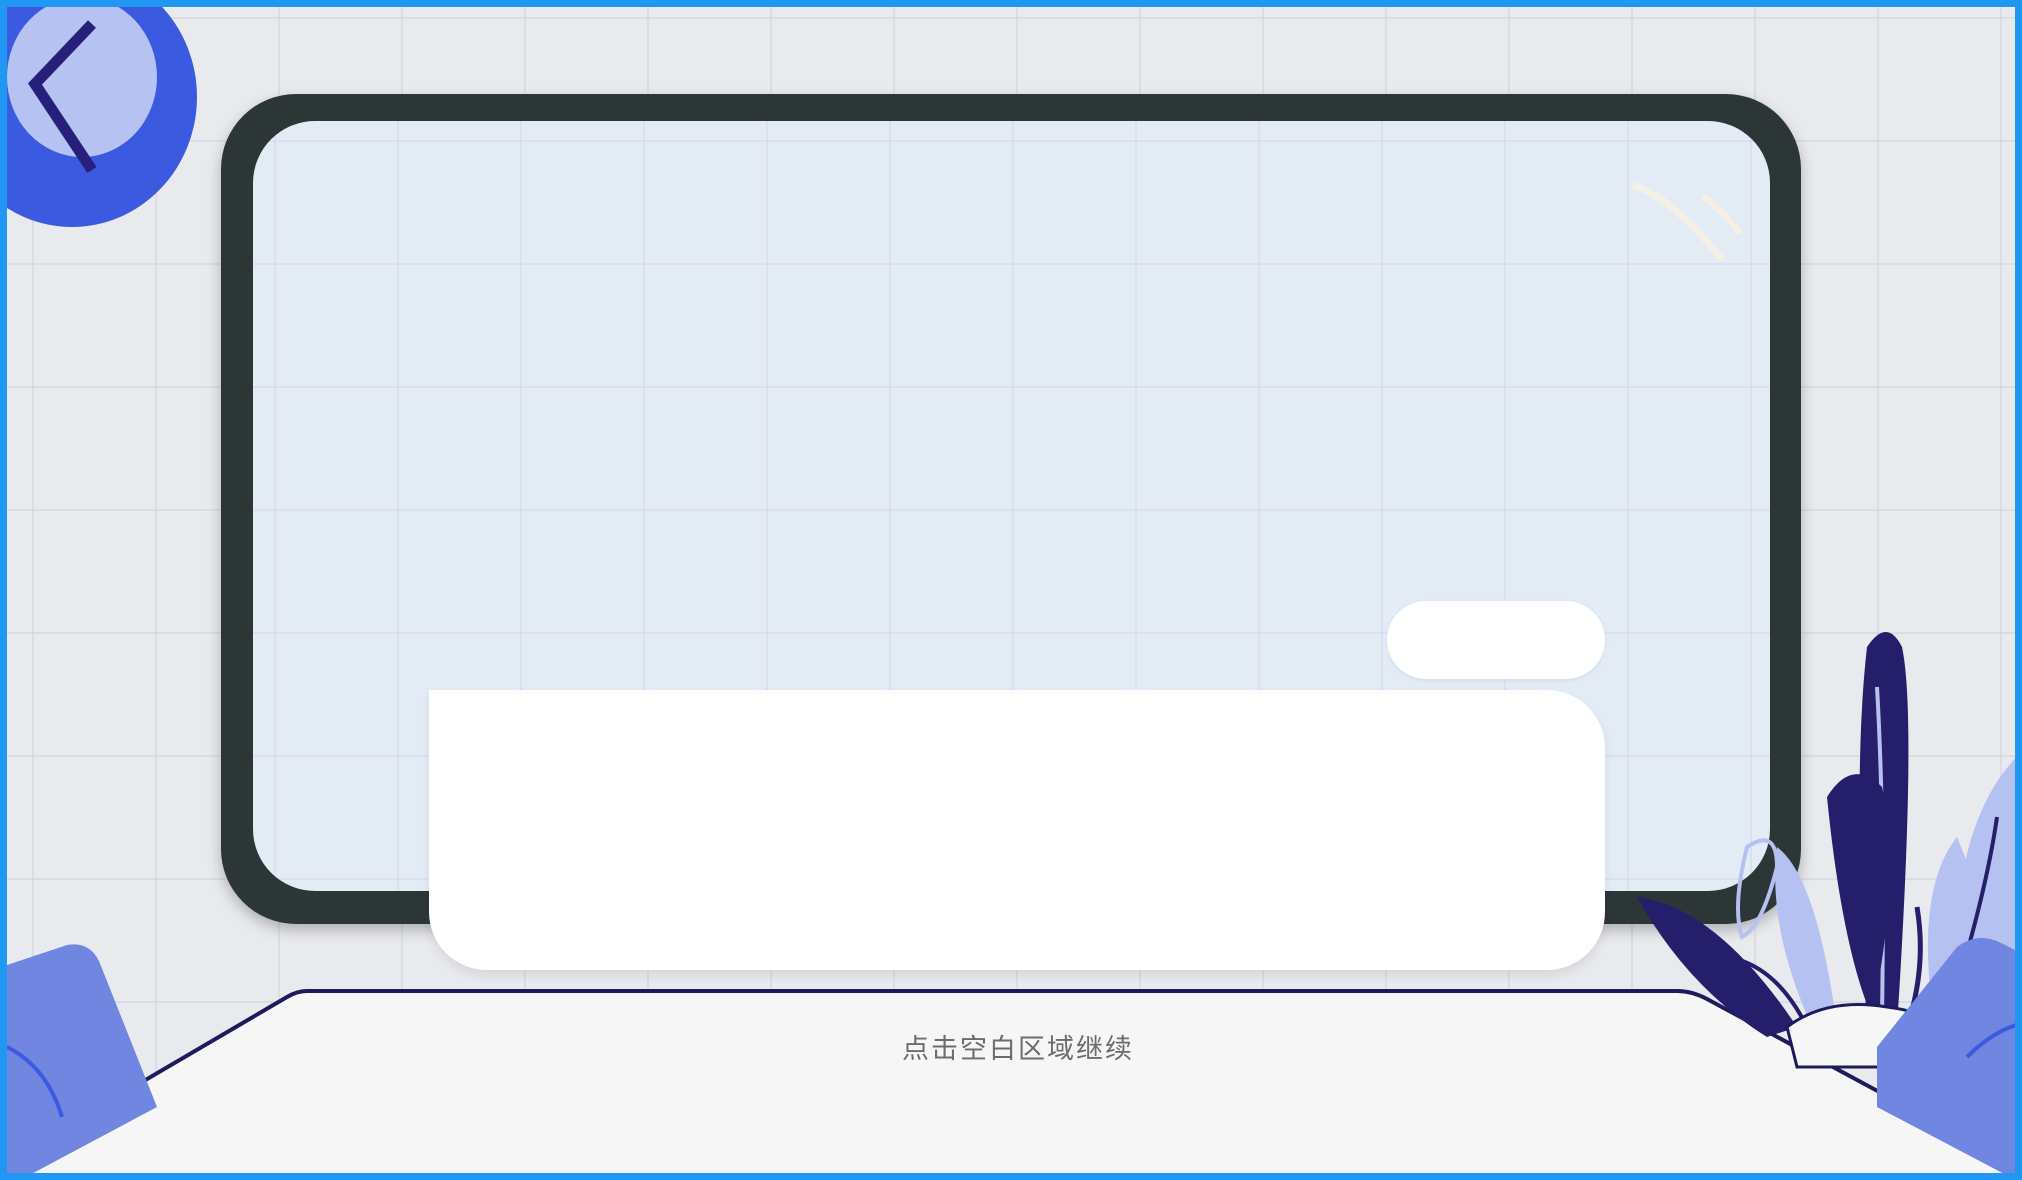 Image resolution: width=2022 pixels, height=1180 pixels. I want to click on pot-decoration-icon, so click(82, 1058).